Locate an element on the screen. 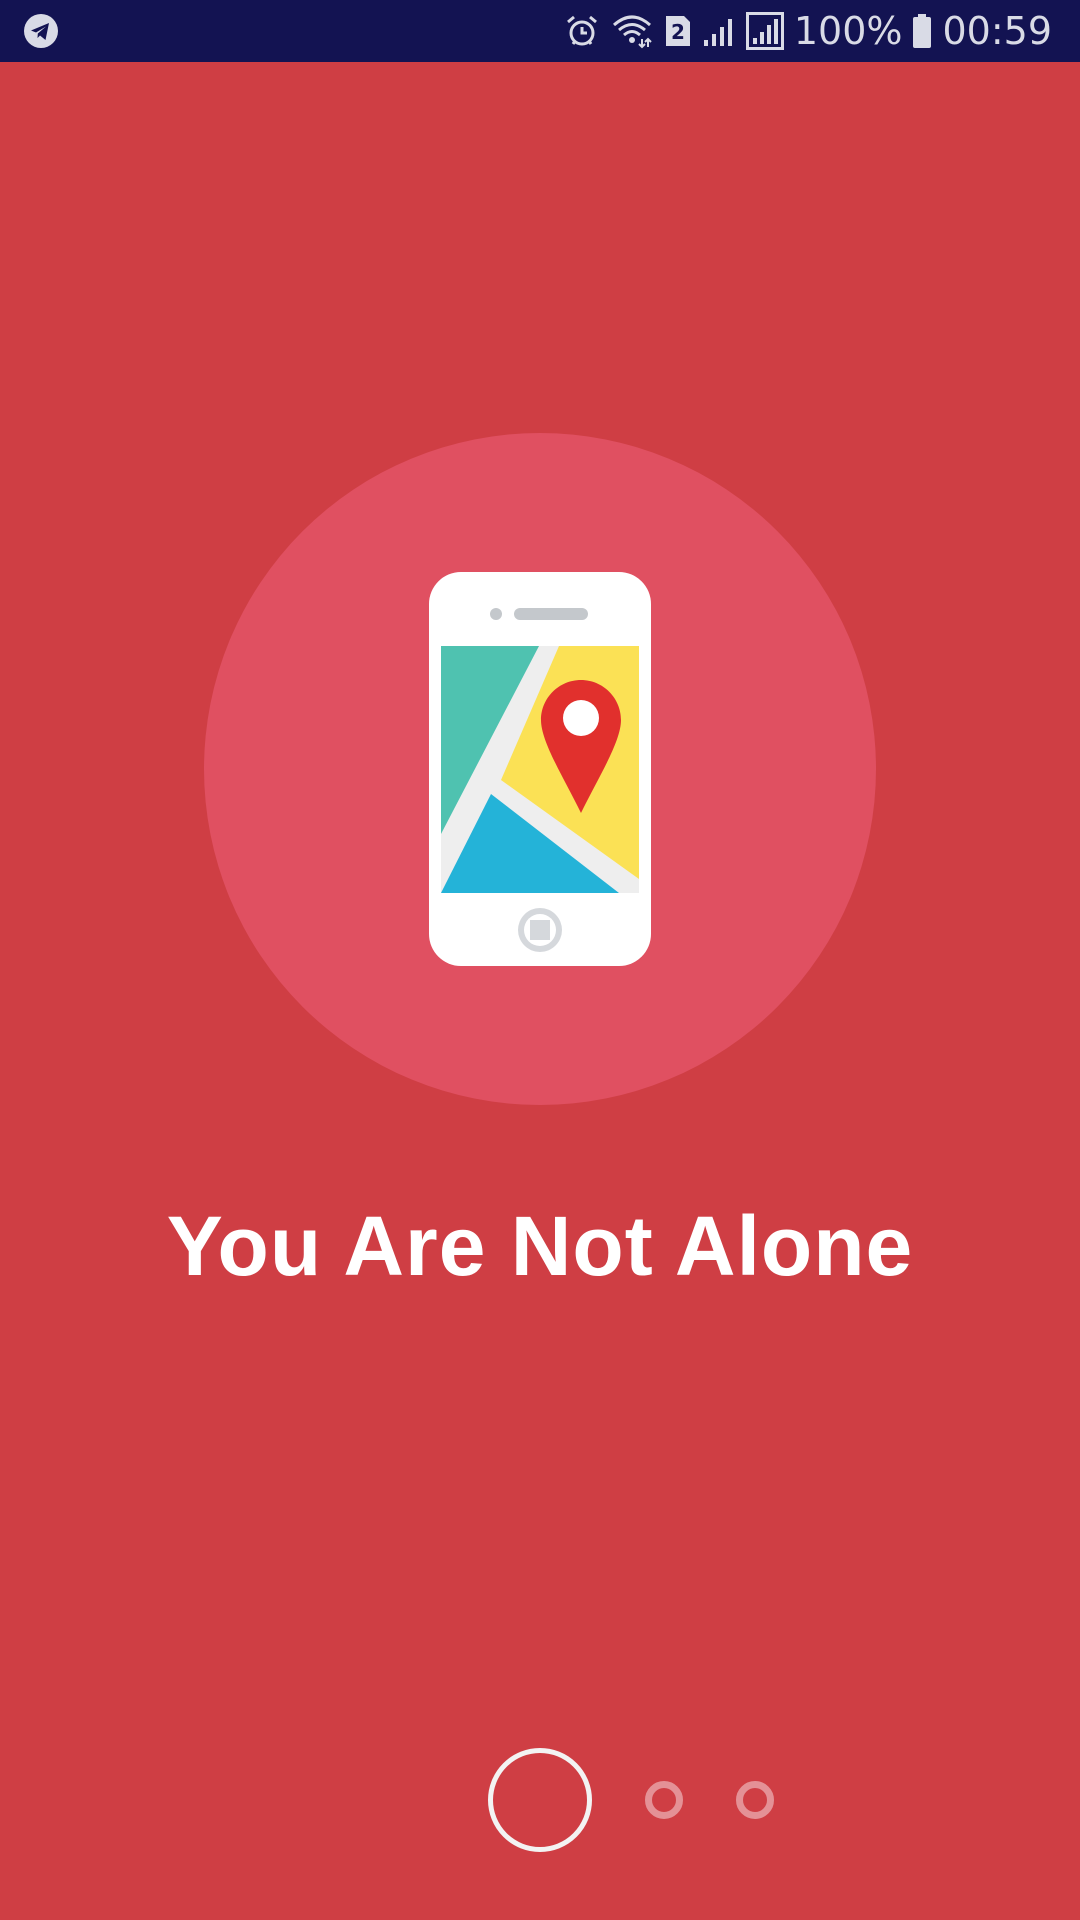 The image size is (1080, 1920). status-bar: 2 100% 00:59 is located at coordinates (540, 31).